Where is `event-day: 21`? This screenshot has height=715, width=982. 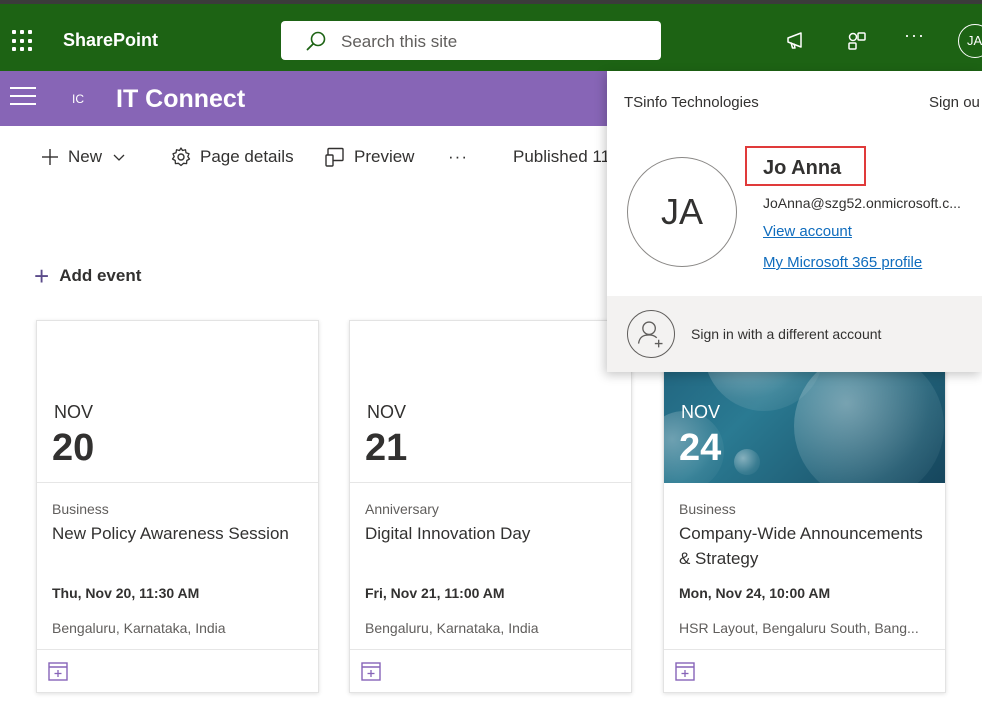 event-day: 21 is located at coordinates (386, 448).